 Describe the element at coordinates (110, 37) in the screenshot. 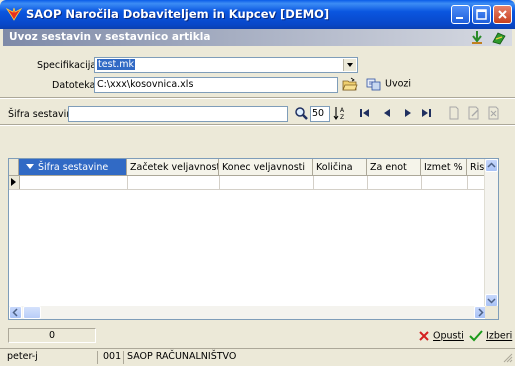

I see `section-title: Uvoz sestavin v sestavnico artikla` at that location.